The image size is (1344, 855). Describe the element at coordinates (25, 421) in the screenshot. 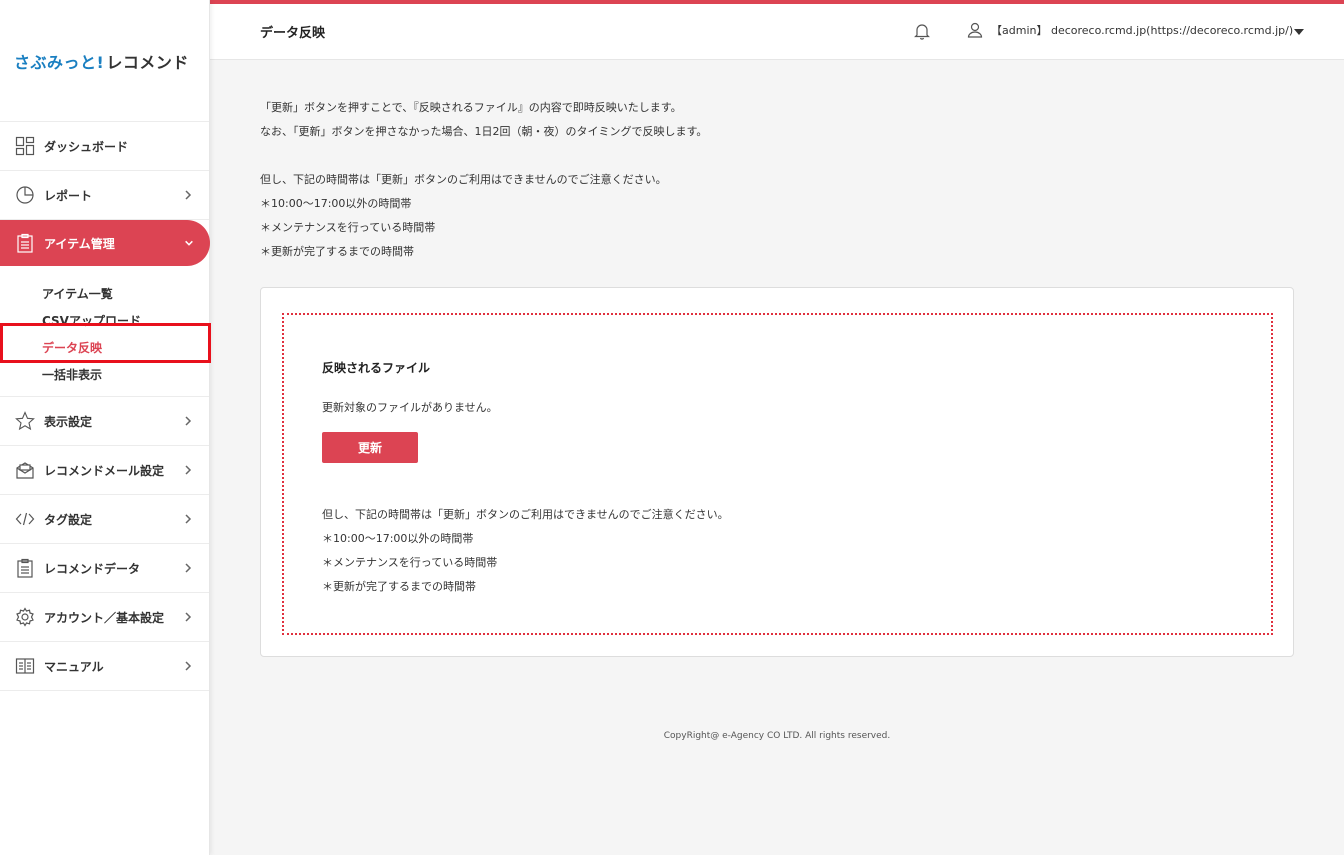

I see `star-icon` at that location.